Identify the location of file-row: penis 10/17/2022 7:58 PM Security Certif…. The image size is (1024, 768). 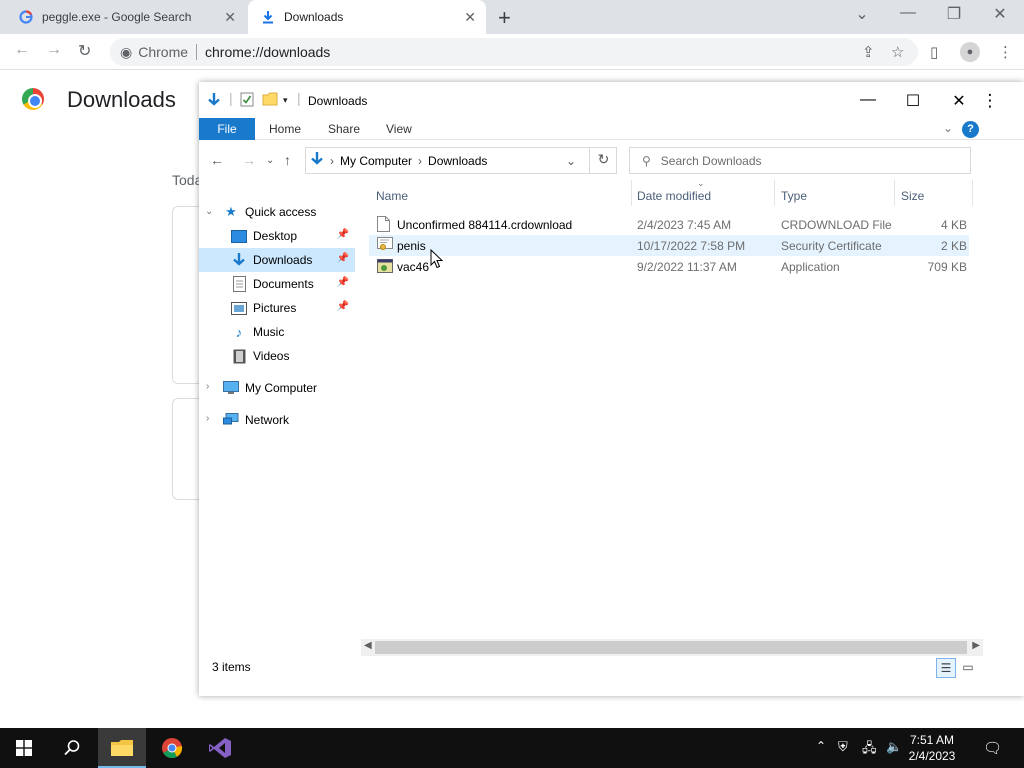
(669, 245).